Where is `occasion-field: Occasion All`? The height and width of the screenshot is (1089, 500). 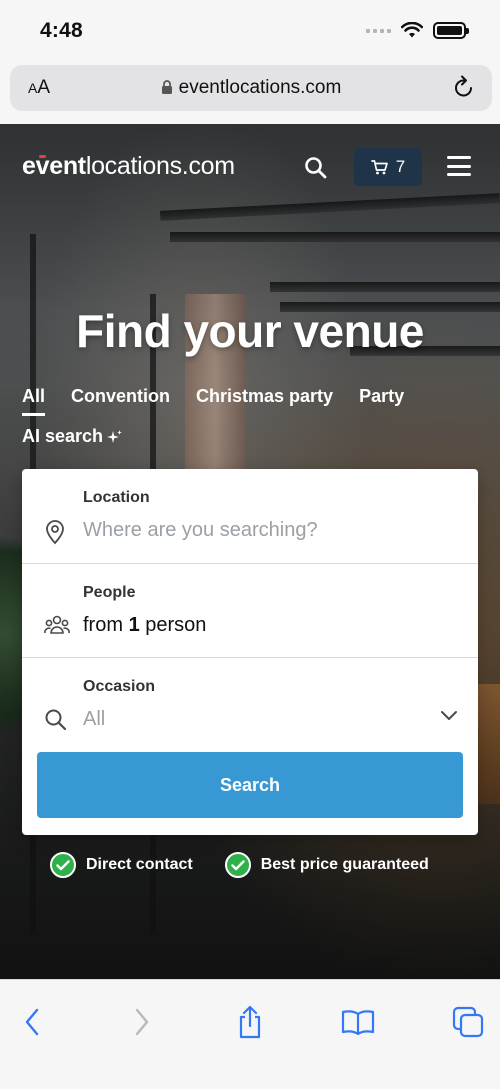
occasion-field: Occasion All is located at coordinates (250, 704).